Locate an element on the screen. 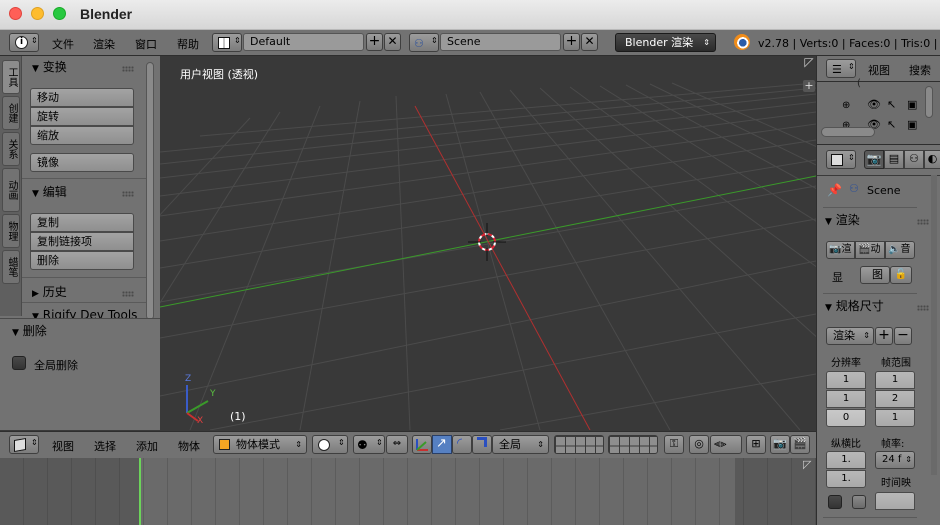 The height and width of the screenshot is (525, 940). tab-render-layers: ▤ is located at coordinates (894, 159).